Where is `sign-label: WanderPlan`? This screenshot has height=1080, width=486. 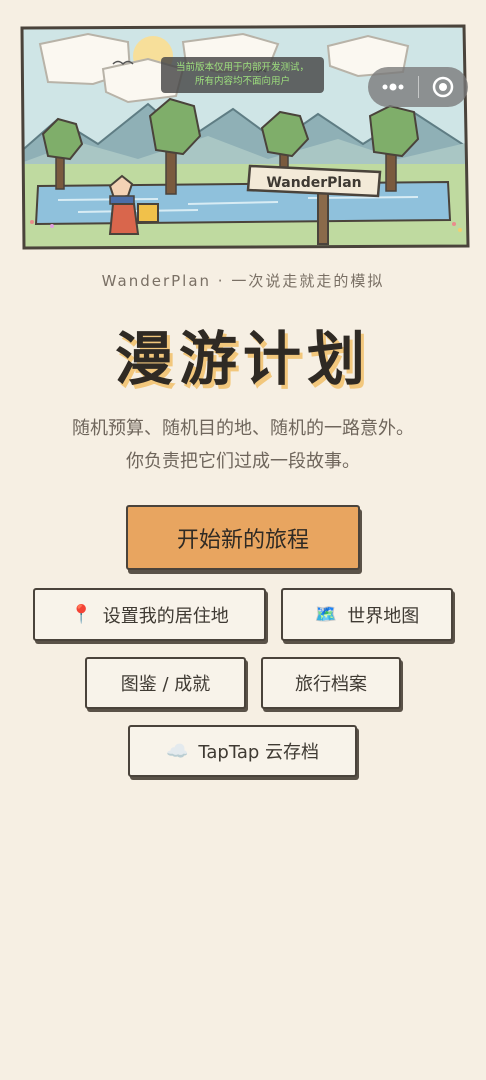 sign-label: WanderPlan is located at coordinates (313, 183).